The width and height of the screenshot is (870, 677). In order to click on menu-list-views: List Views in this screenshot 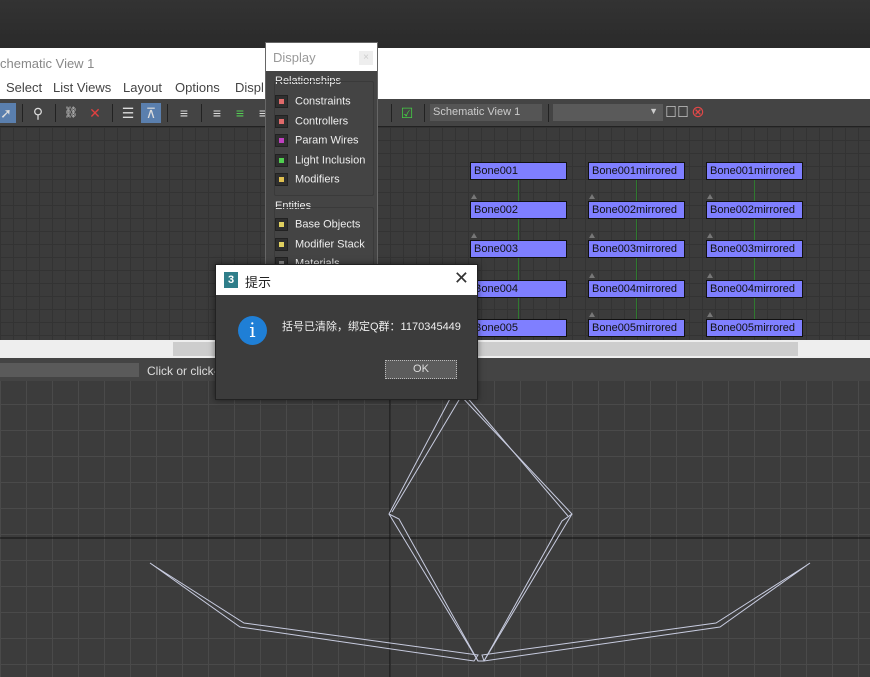, I will do `click(82, 87)`.